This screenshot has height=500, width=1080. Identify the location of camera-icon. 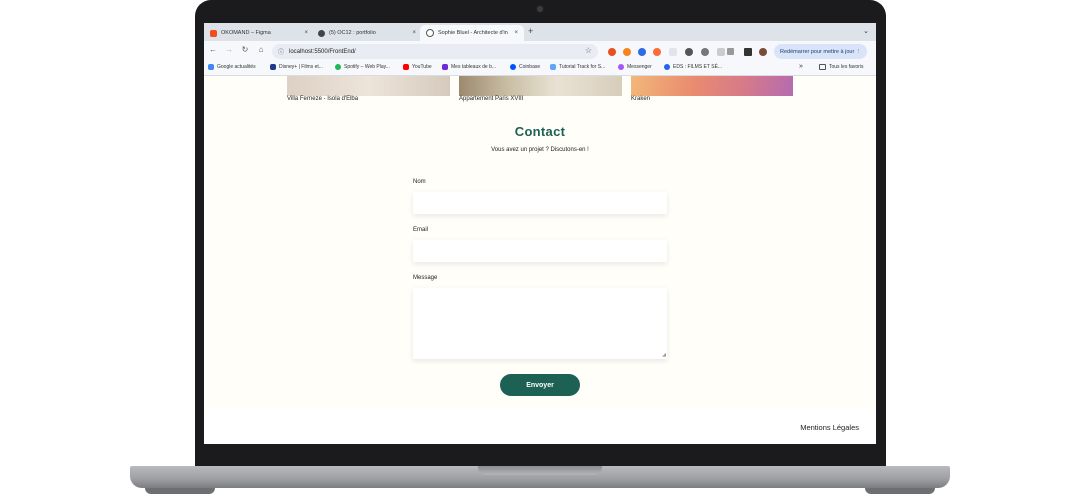
(540, 9).